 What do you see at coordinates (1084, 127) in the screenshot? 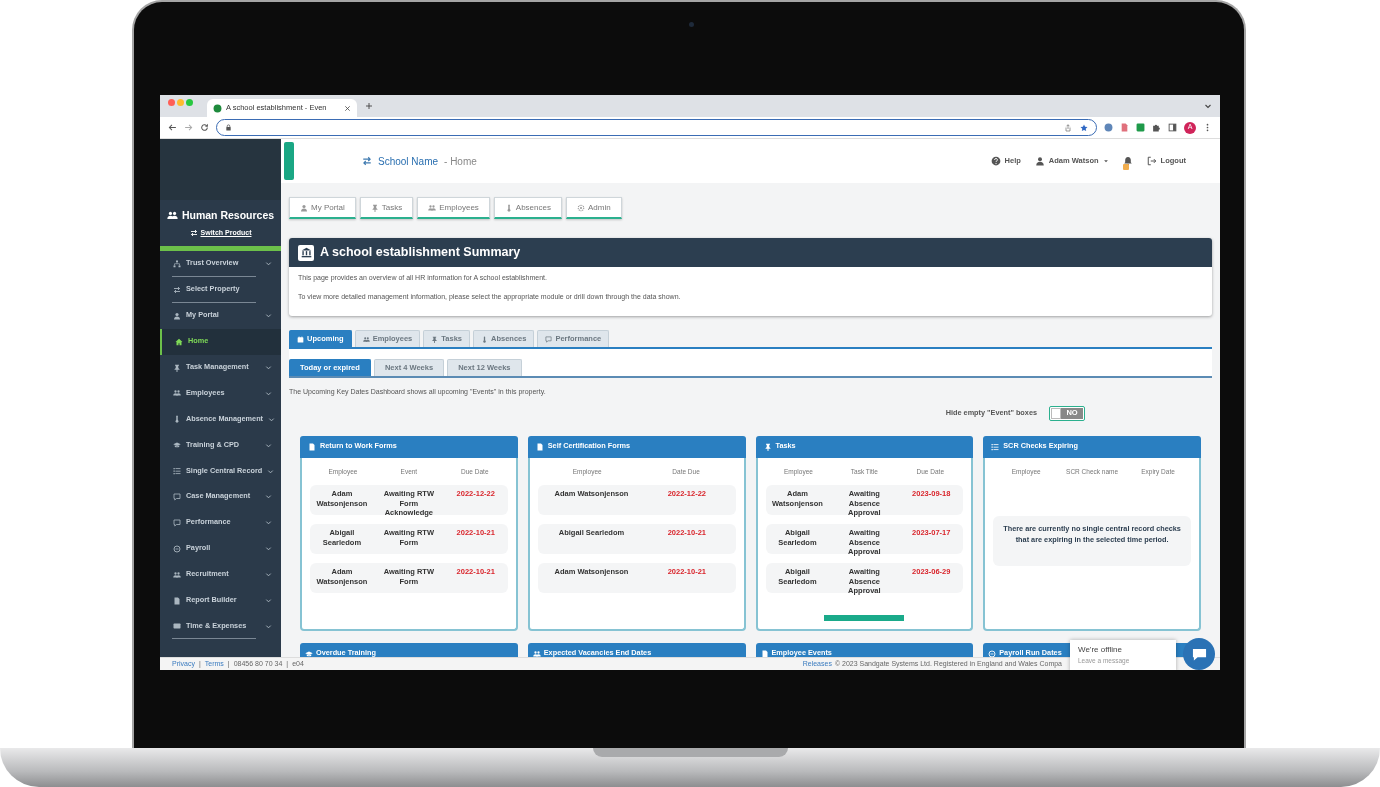
I see `star-icon` at bounding box center [1084, 127].